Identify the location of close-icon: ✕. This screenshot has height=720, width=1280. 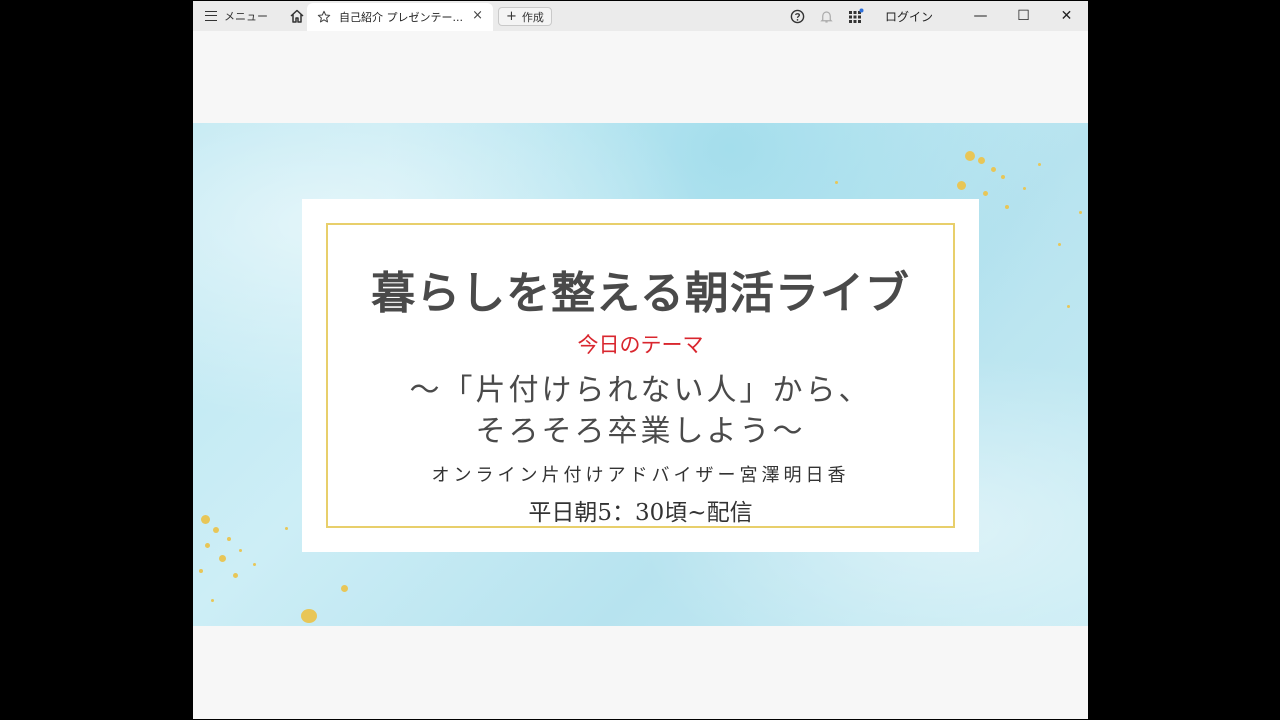
(1066, 16).